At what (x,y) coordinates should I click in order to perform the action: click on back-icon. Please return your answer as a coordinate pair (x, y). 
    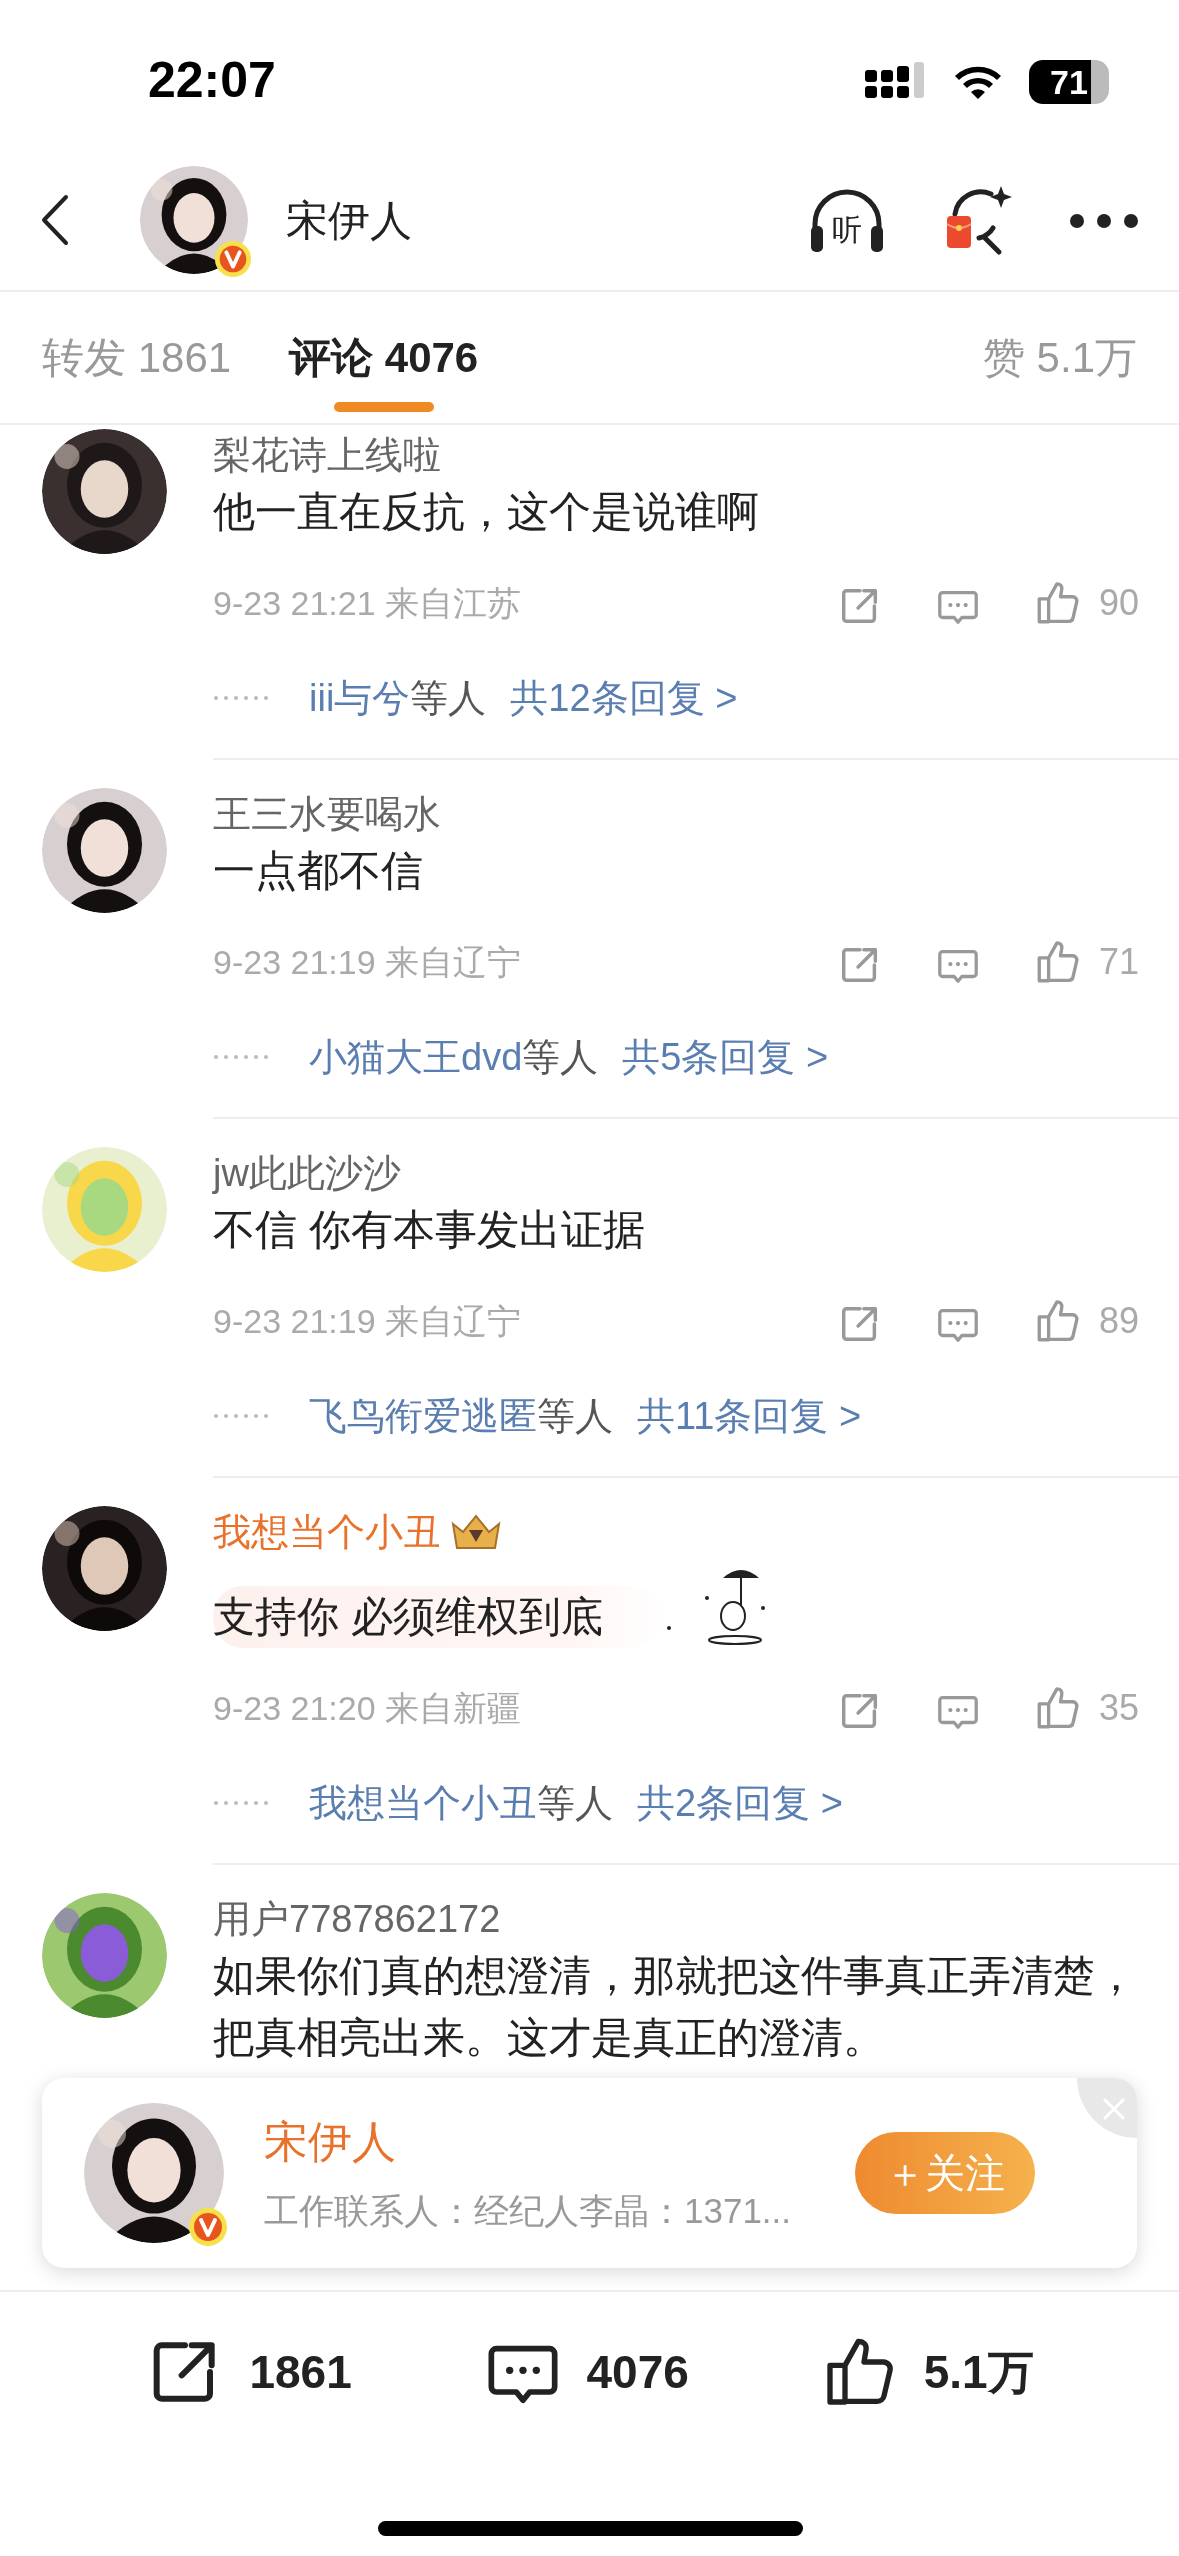
    Looking at the image, I should click on (55, 220).